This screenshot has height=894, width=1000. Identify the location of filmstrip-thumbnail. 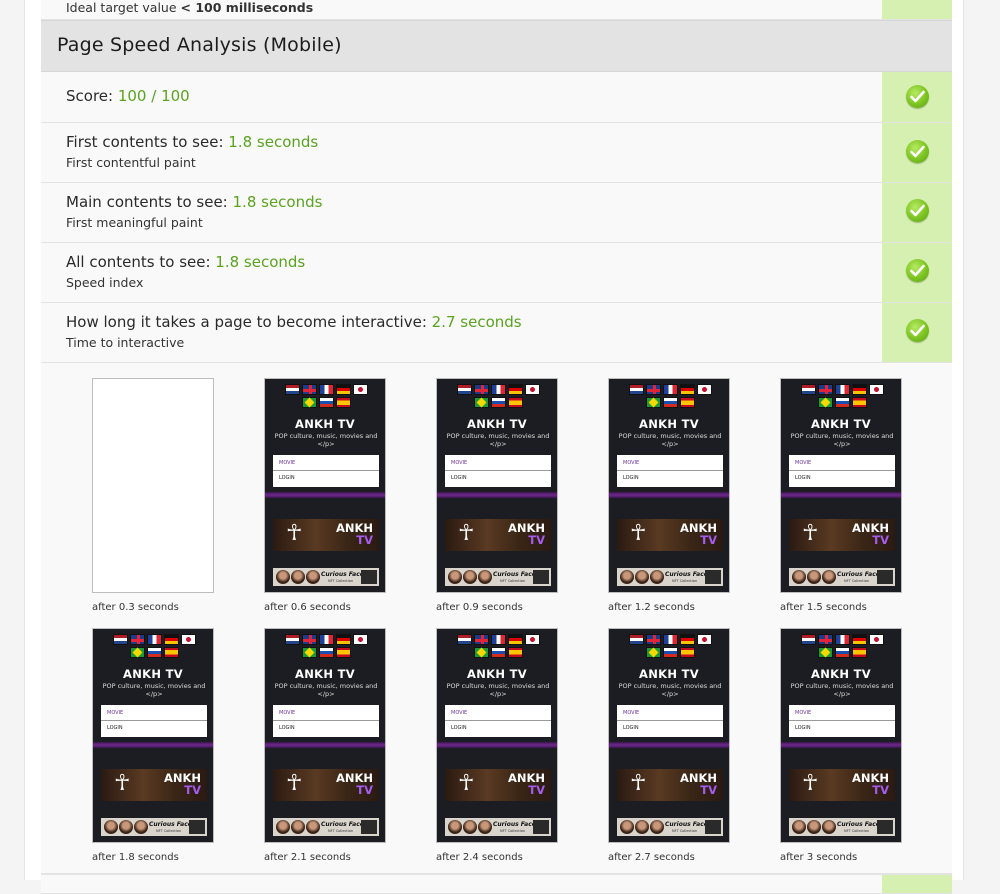
(153, 485).